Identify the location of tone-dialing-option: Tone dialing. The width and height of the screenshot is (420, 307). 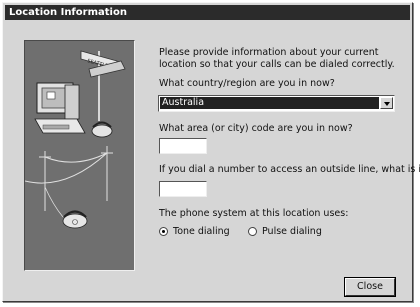
(194, 231).